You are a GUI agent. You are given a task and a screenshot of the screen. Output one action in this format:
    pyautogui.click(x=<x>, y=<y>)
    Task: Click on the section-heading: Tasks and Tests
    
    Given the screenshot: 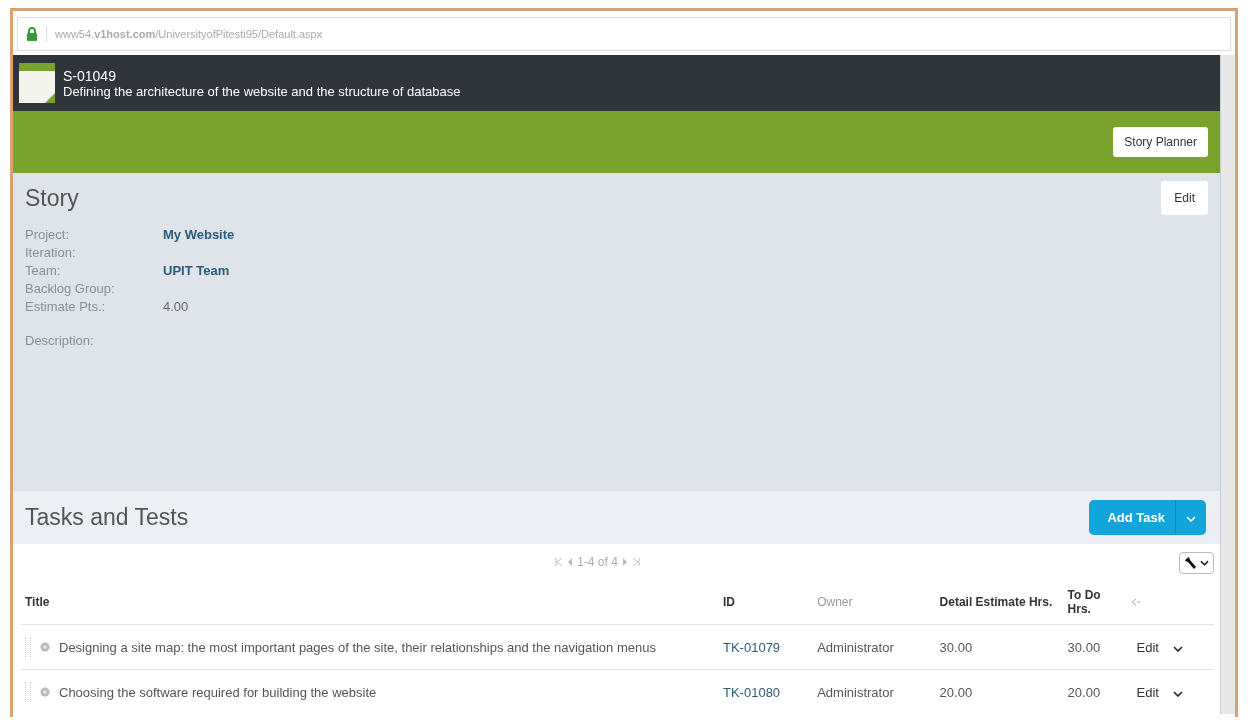 What is the action you would take?
    pyautogui.click(x=107, y=517)
    